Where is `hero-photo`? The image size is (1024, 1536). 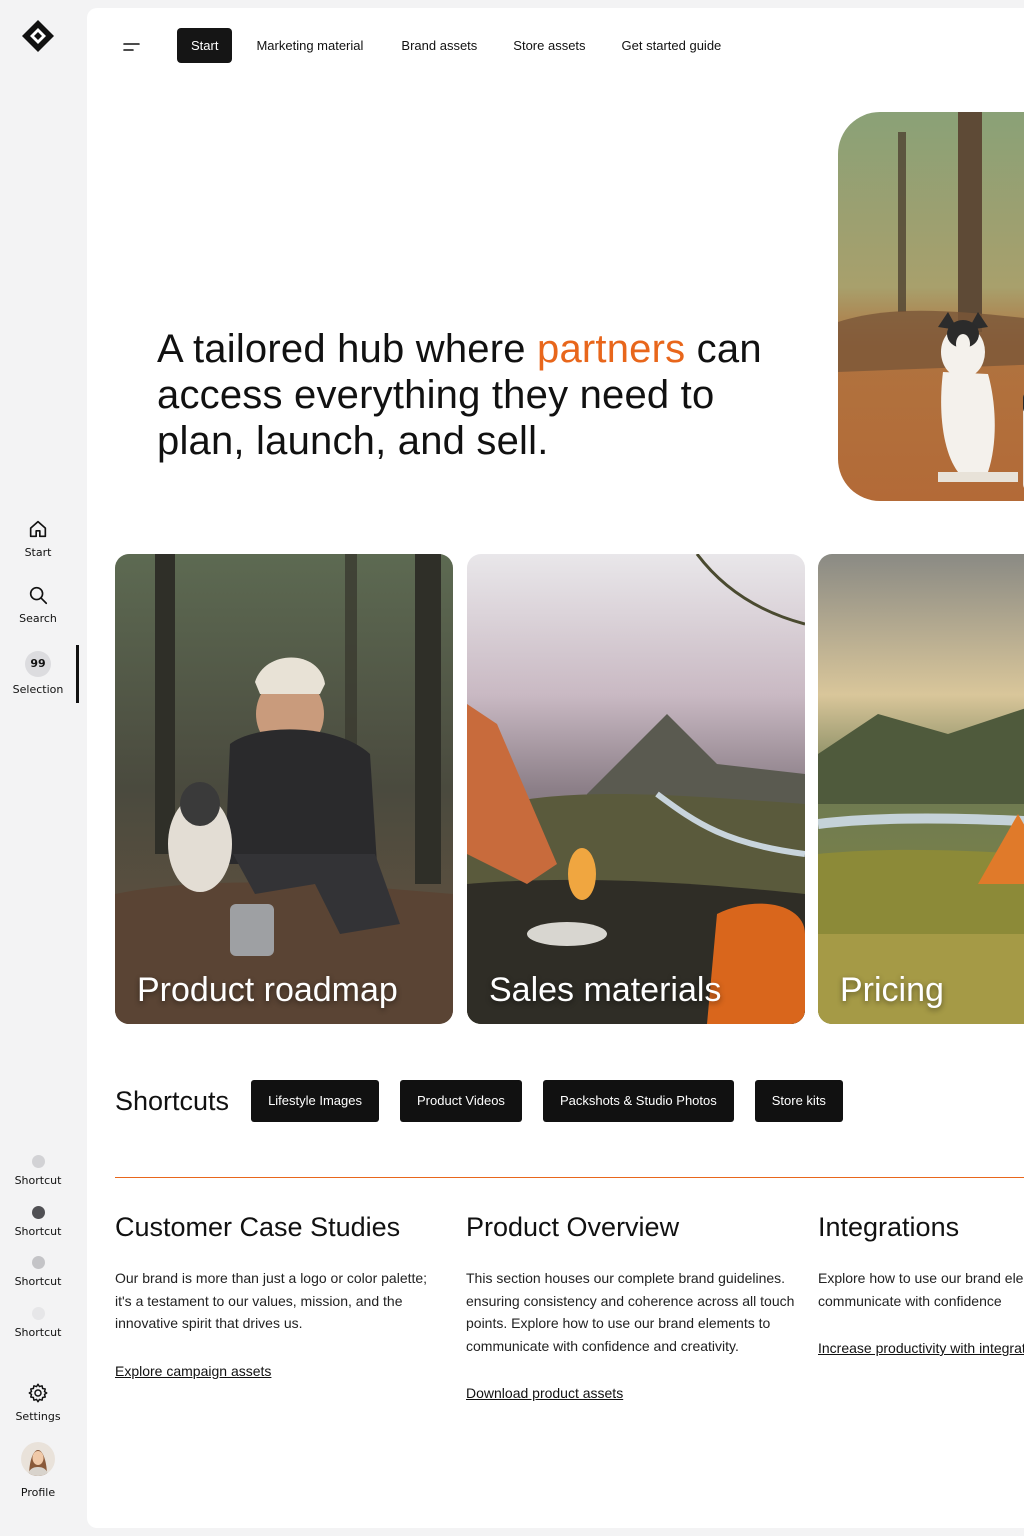
hero-photo is located at coordinates (931, 306).